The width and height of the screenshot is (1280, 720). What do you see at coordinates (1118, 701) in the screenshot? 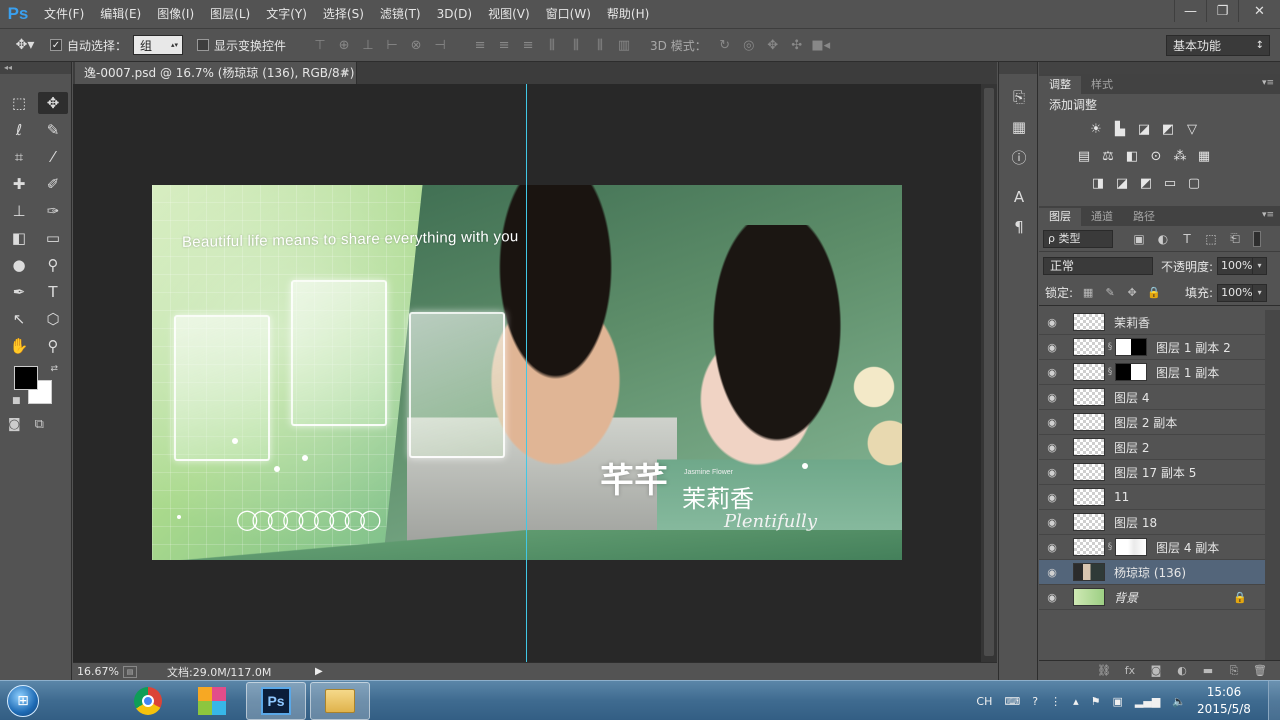
I see `device-icon: ▣` at bounding box center [1118, 701].